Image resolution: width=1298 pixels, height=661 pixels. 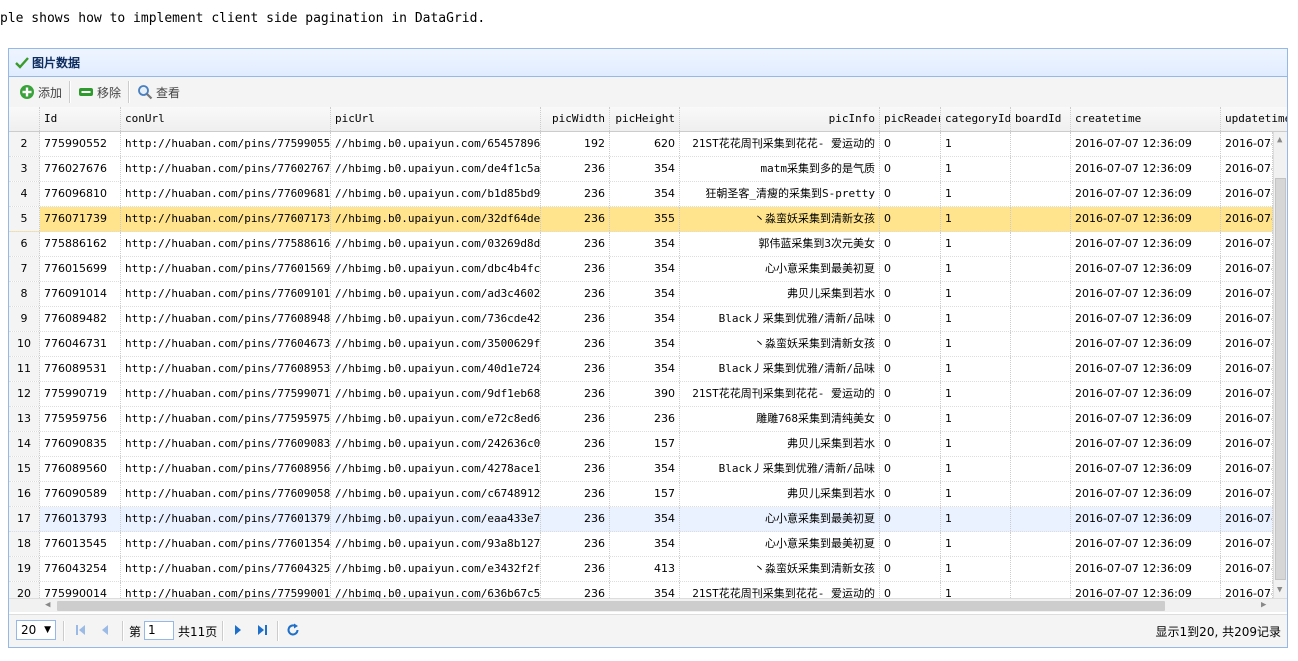 What do you see at coordinates (47, 605) in the screenshot?
I see `scroll-left-icon: ◀` at bounding box center [47, 605].